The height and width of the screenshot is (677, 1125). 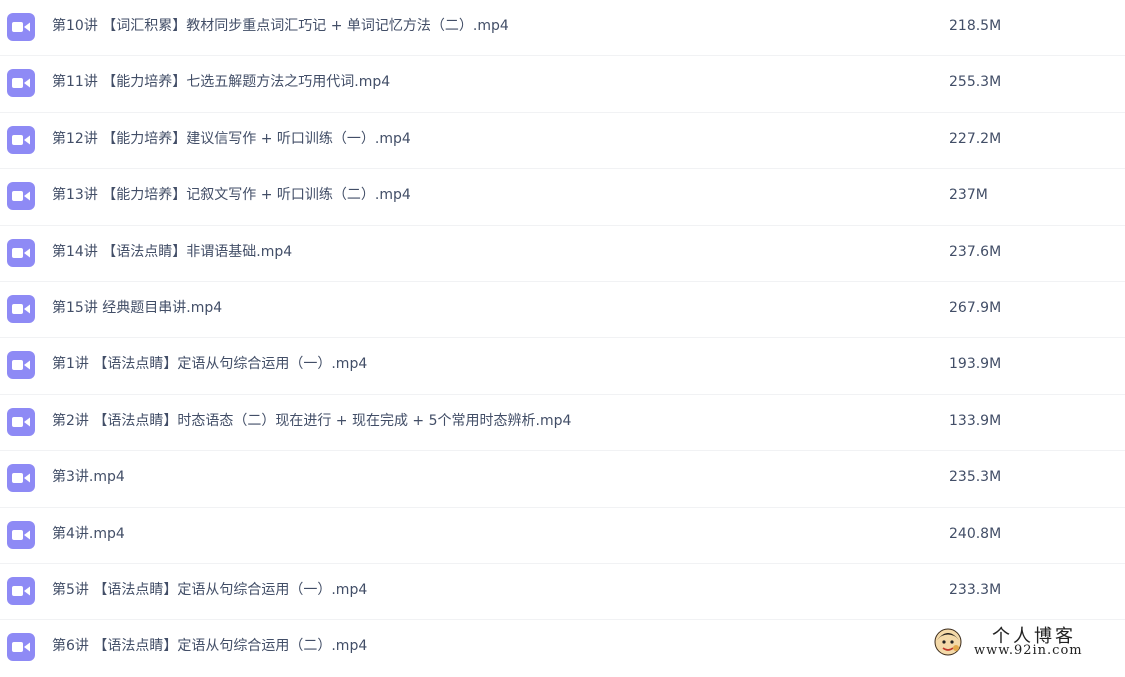 I want to click on file-size: 255.3M, so click(x=975, y=82).